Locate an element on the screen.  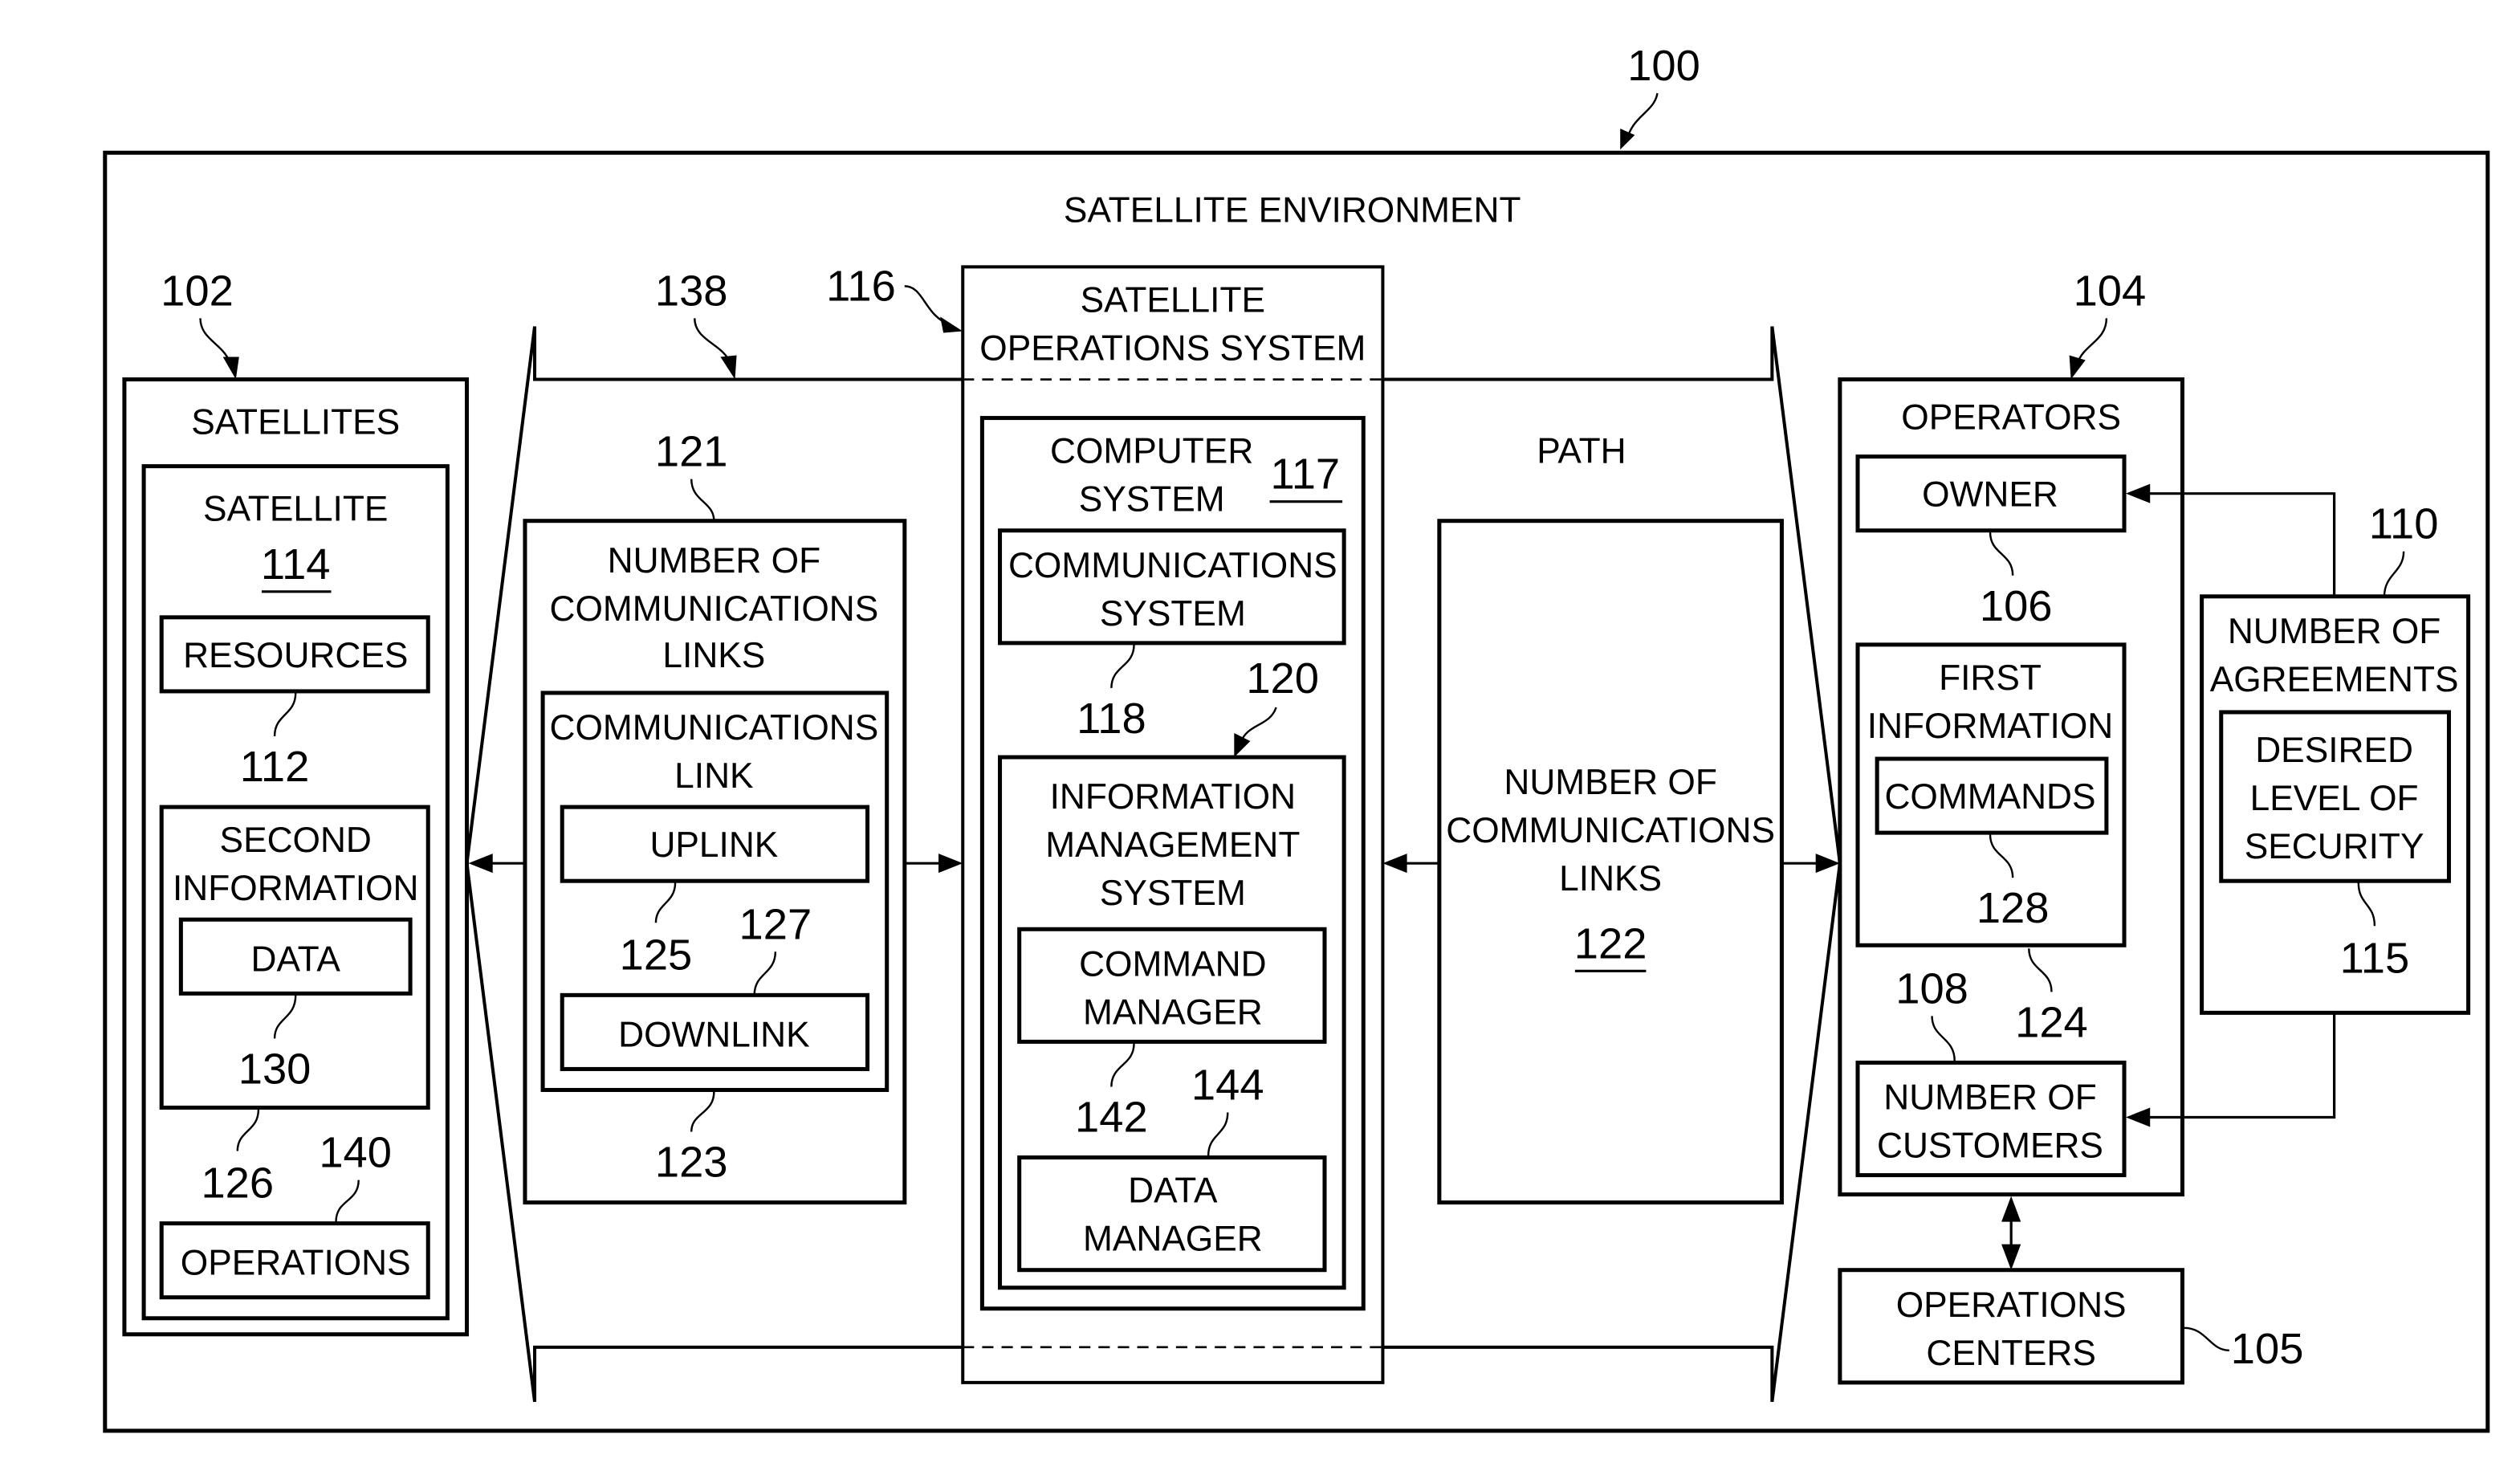
security-label-2: LEVEL OF is located at coordinates (2334, 798).